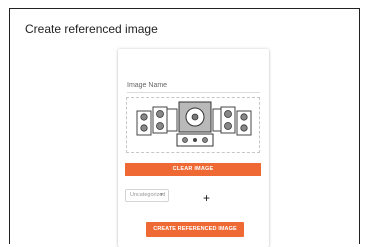 This screenshot has width=369, height=247. Describe the element at coordinates (193, 92) in the screenshot. I see `image-name-input` at that location.